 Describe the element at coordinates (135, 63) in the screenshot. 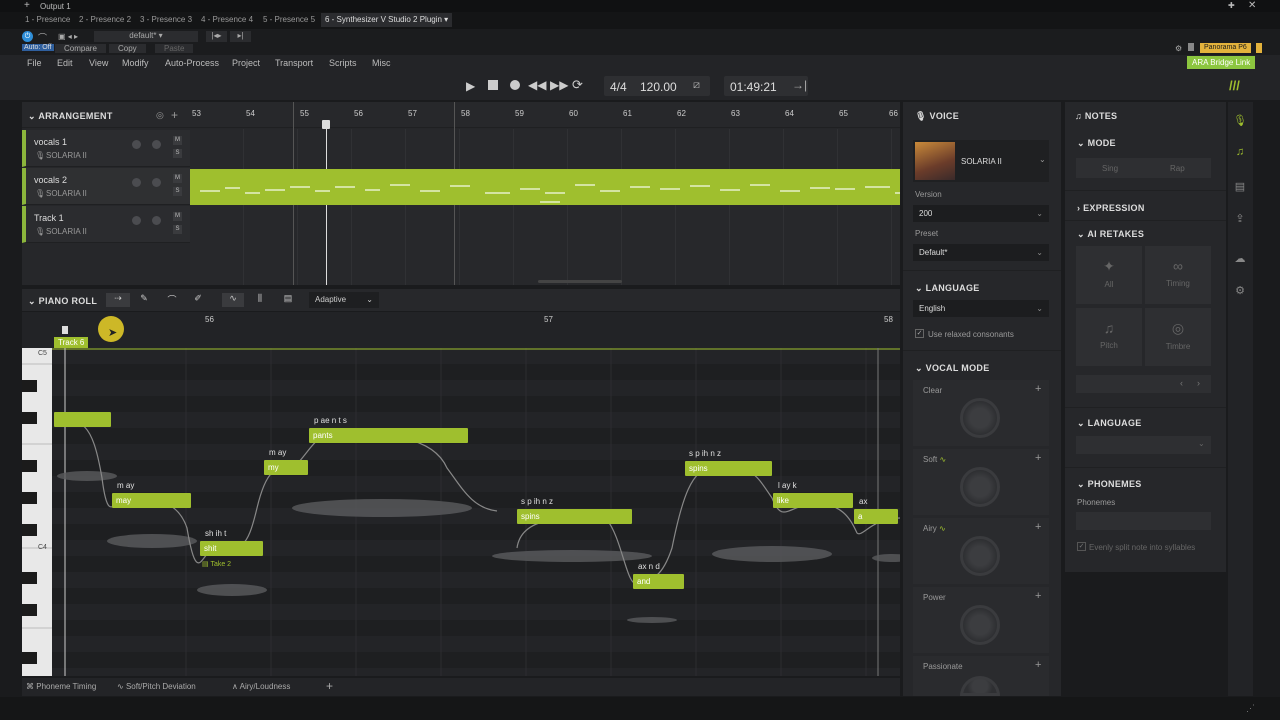

I see `menu-modify: Modify` at that location.